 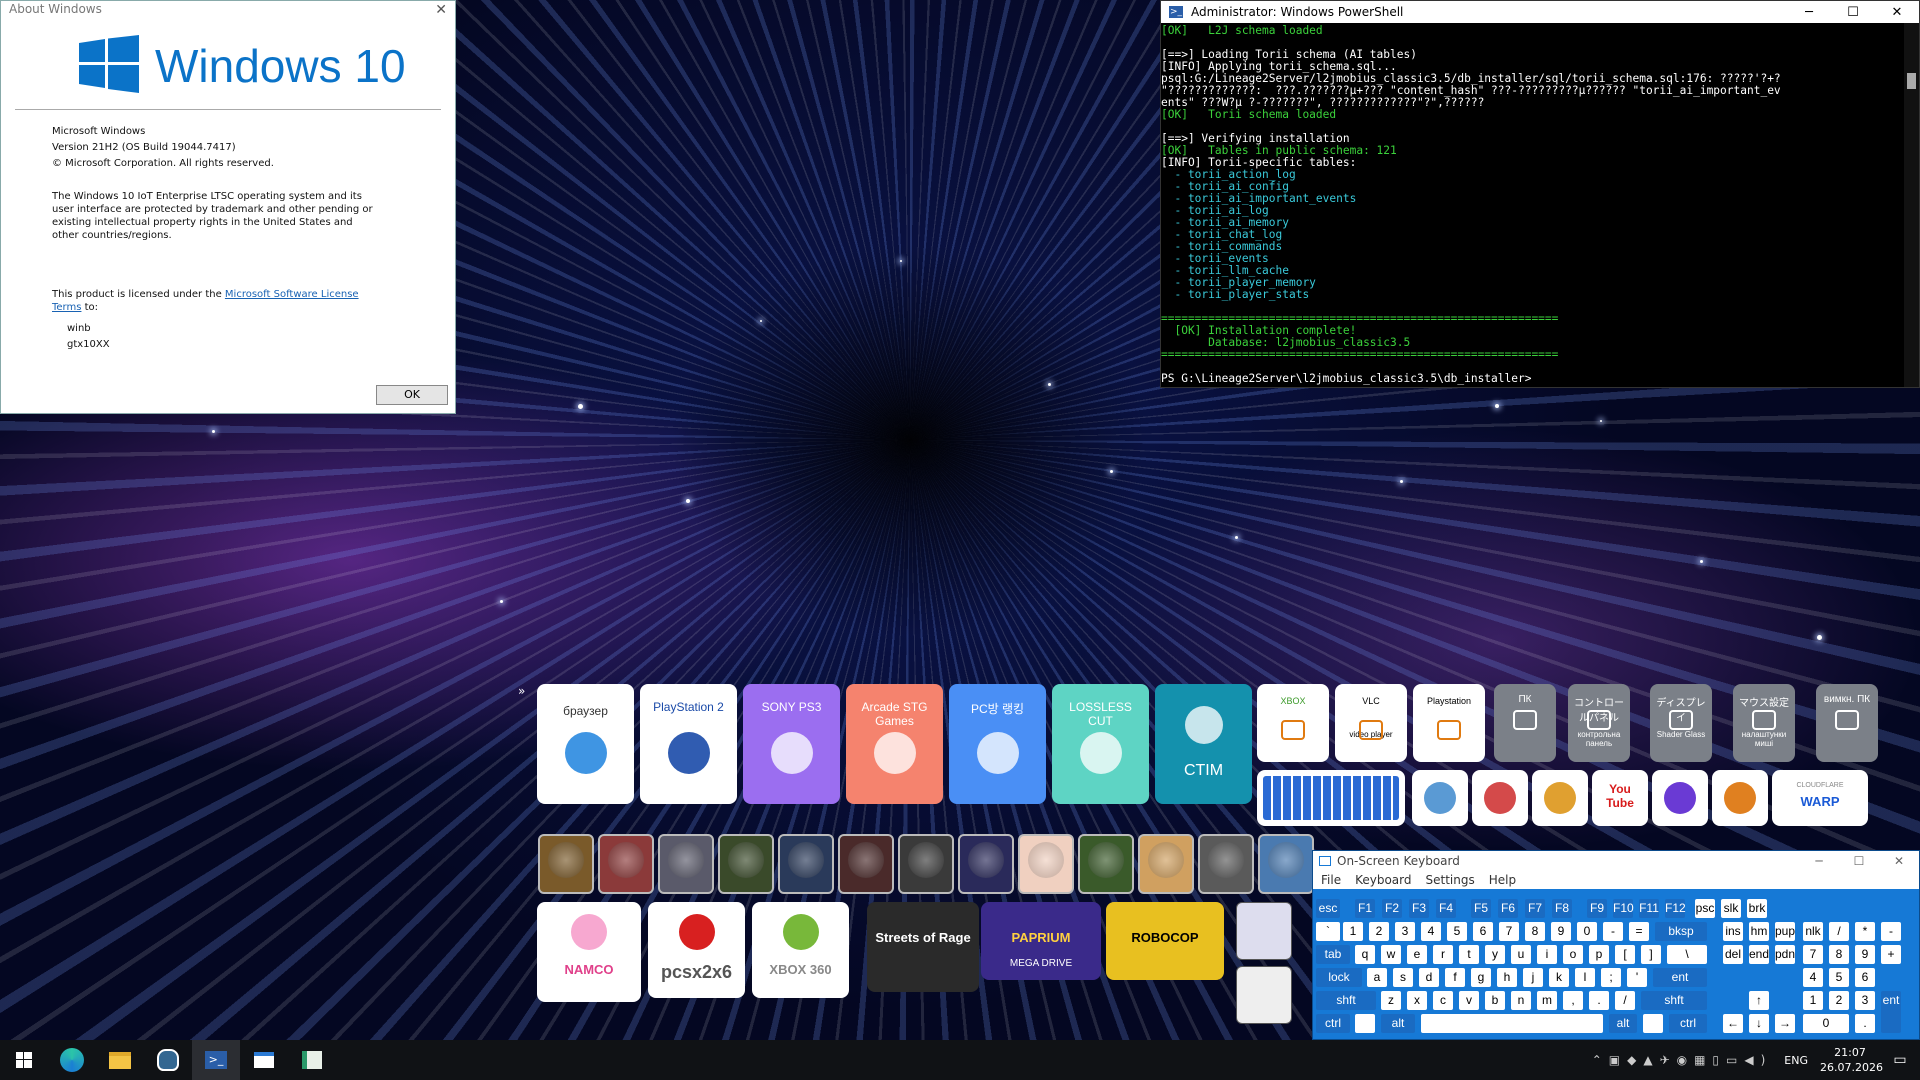 What do you see at coordinates (1429, 977) in the screenshot?
I see `key-d: d` at bounding box center [1429, 977].